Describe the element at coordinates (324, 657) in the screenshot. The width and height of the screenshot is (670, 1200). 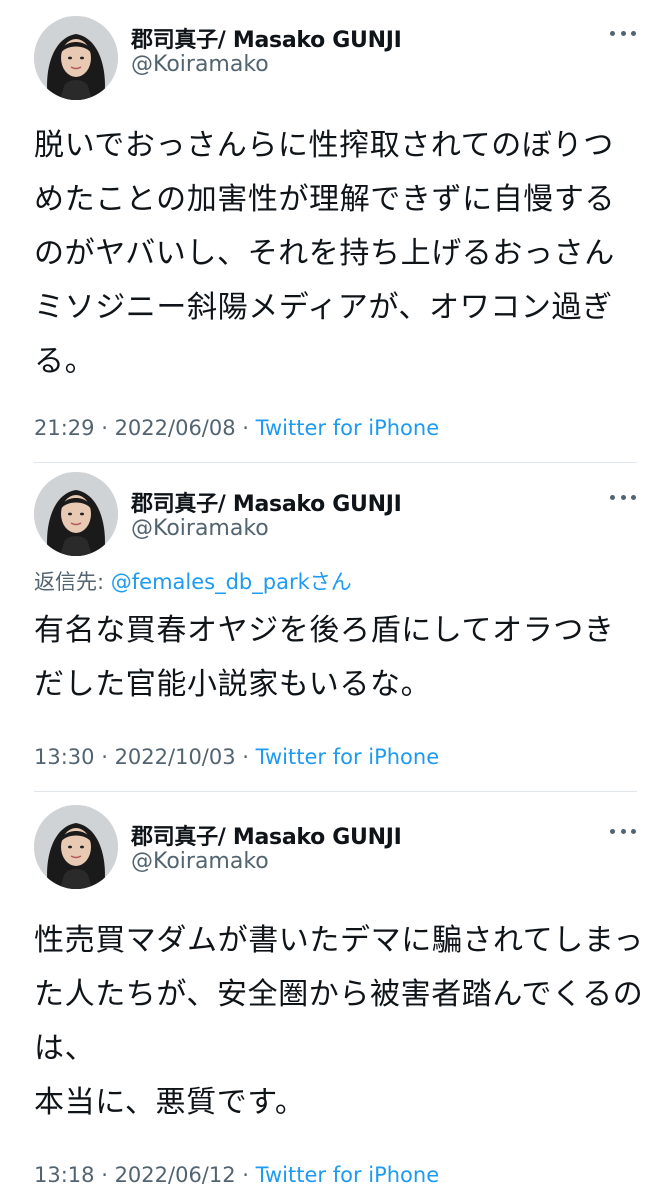
I see `tweet-text: 有名な買春オヤジを後ろ盾にしてオラつきだした官能小説家もいるな。` at that location.